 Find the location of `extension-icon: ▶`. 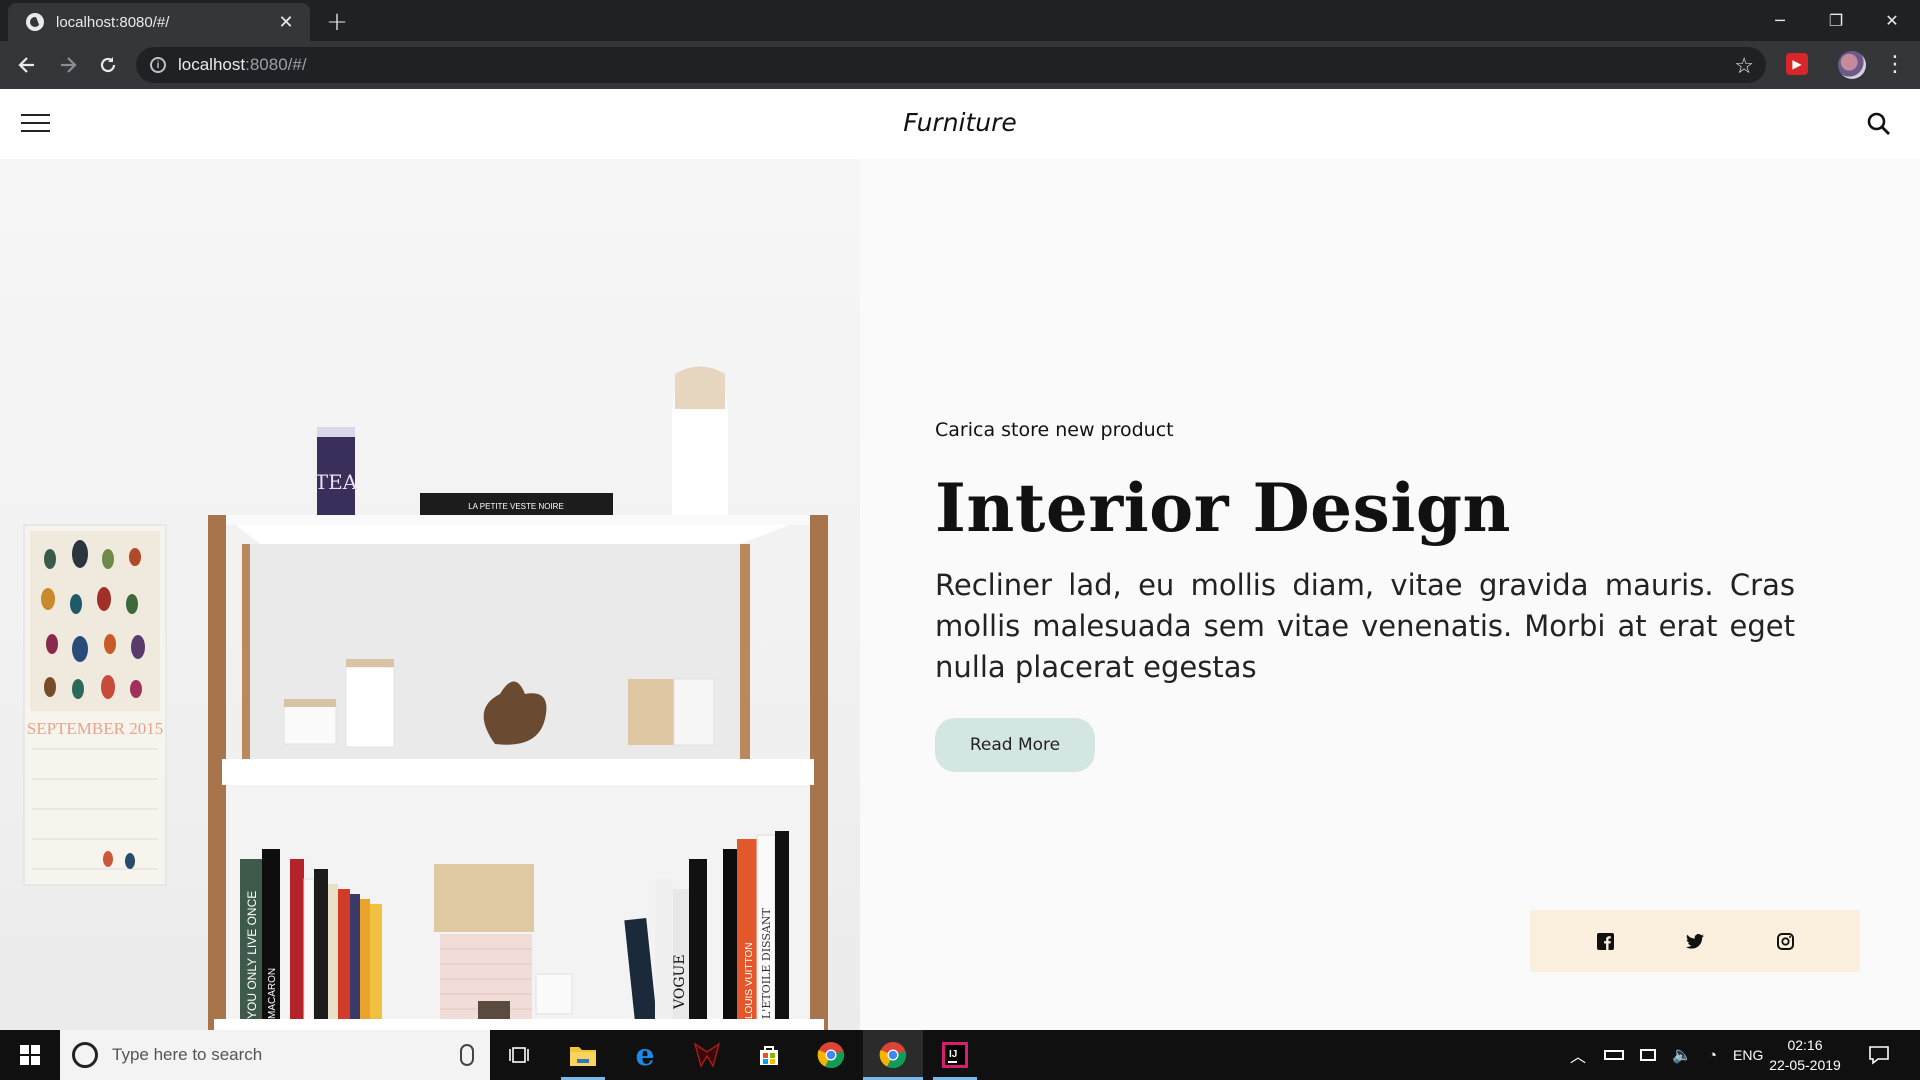

extension-icon: ▶ is located at coordinates (1797, 64).